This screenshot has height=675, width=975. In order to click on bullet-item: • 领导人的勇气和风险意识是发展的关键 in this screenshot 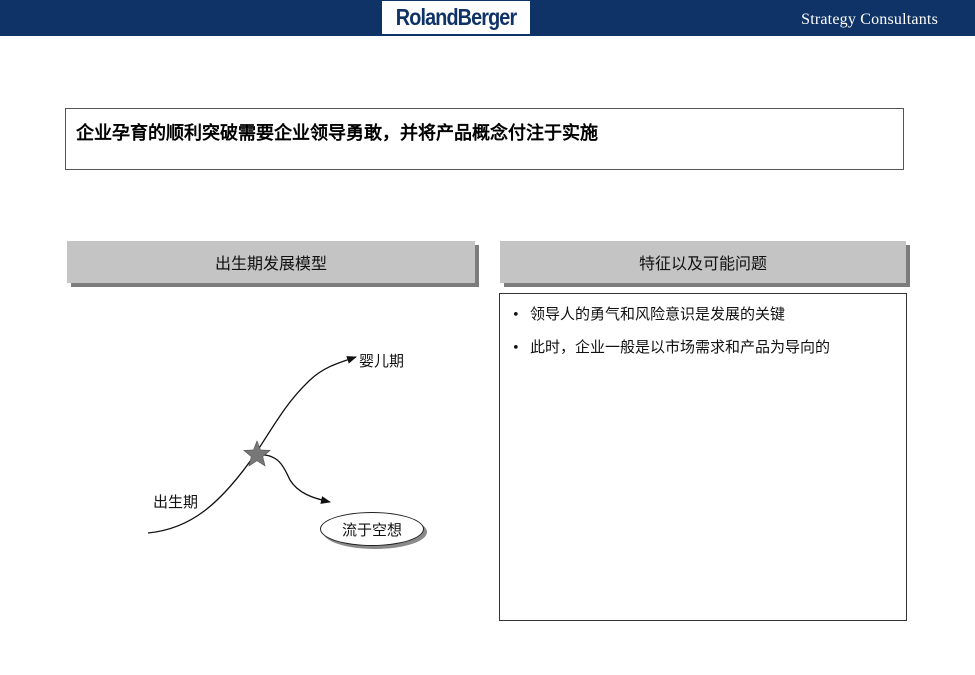, I will do `click(704, 315)`.